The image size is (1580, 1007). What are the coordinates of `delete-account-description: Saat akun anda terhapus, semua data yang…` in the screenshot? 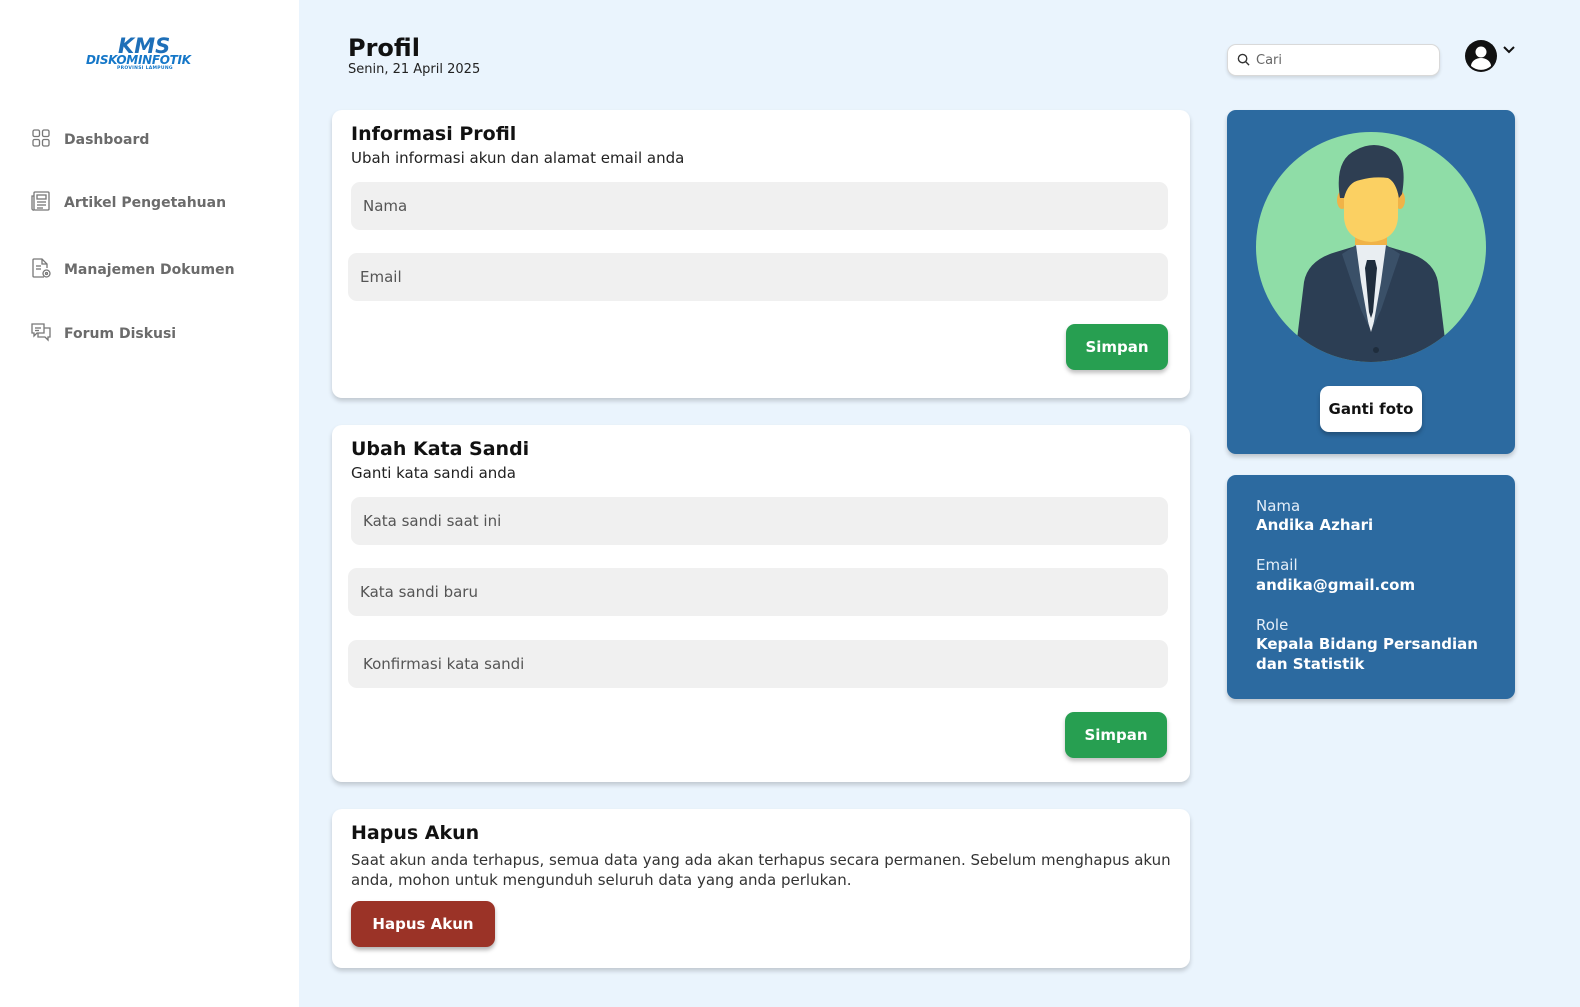 It's located at (761, 870).